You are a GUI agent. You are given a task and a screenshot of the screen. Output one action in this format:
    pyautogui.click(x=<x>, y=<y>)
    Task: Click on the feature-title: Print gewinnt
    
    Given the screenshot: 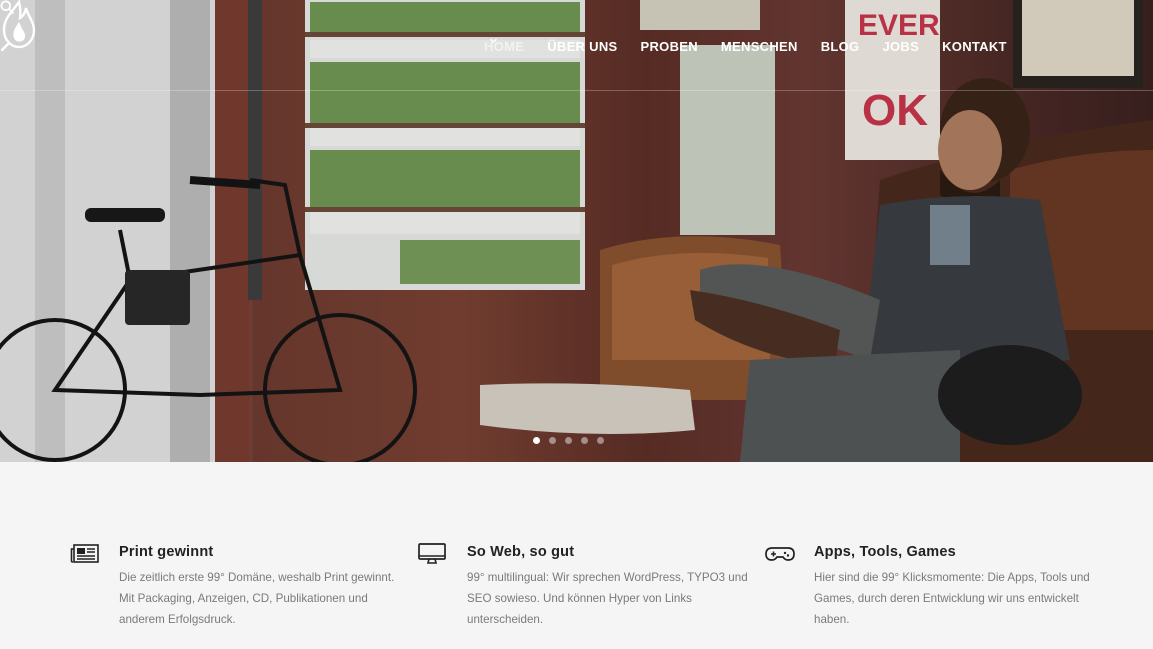 What is the action you would take?
    pyautogui.click(x=166, y=552)
    